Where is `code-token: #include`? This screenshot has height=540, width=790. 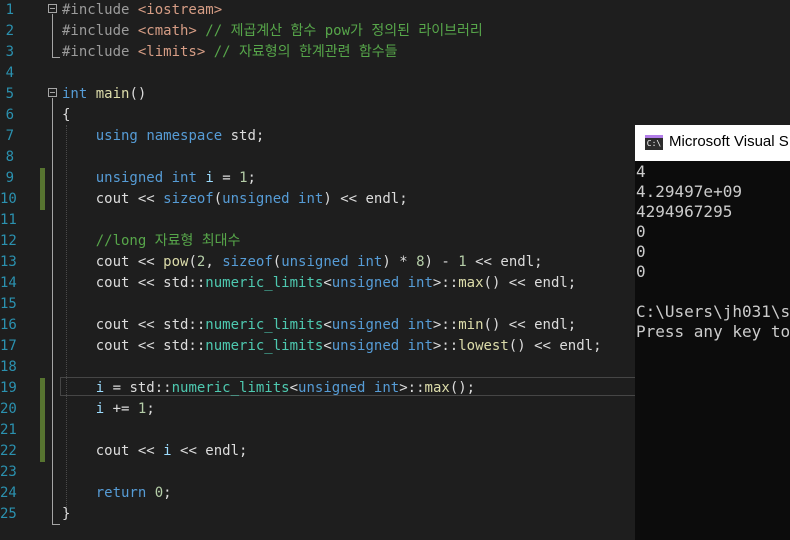 code-token: #include is located at coordinates (100, 10).